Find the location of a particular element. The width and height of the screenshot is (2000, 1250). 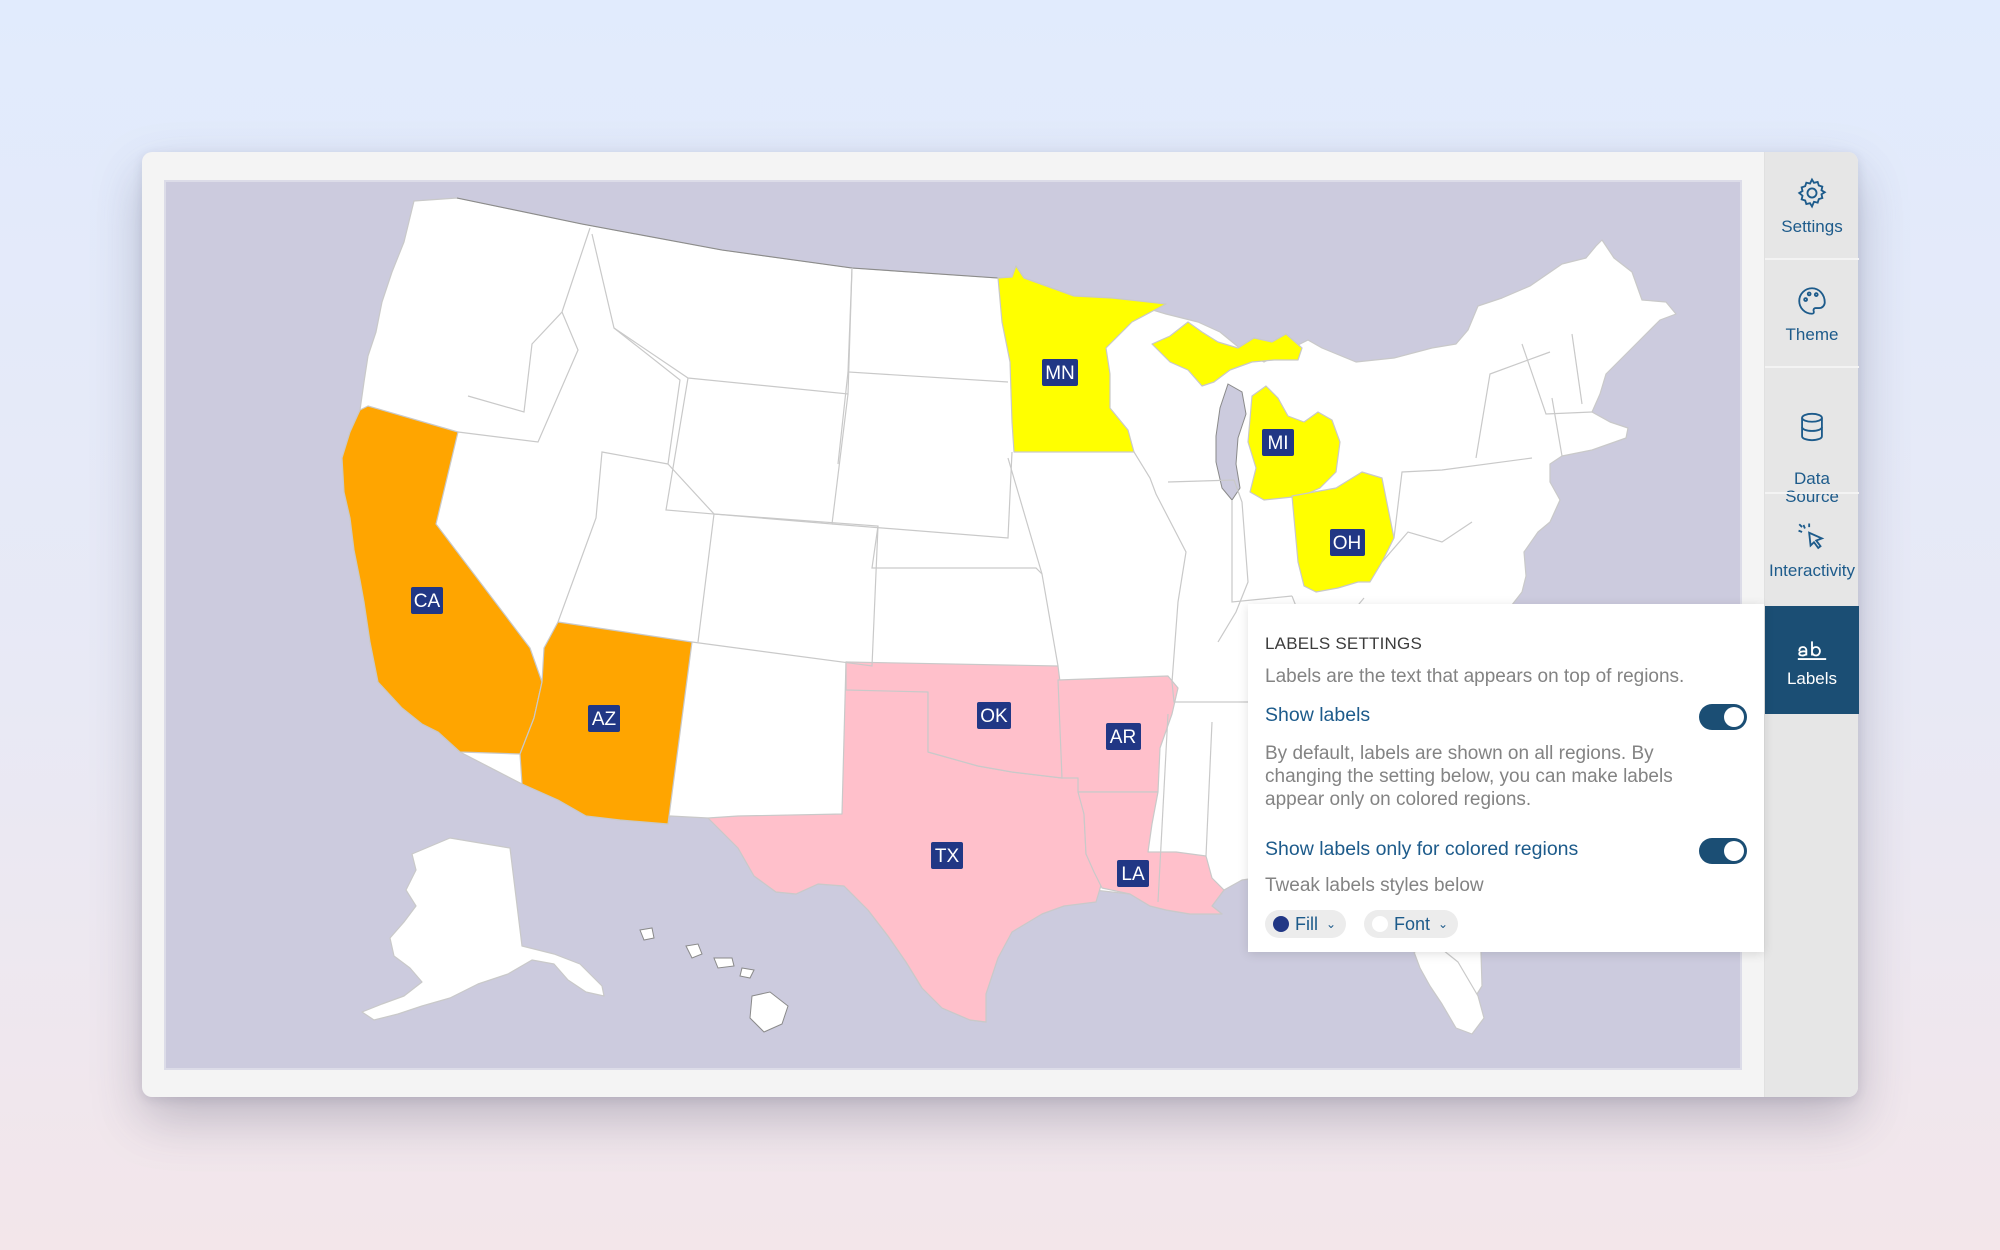

show-labels-label: Show labels is located at coordinates (1318, 715).